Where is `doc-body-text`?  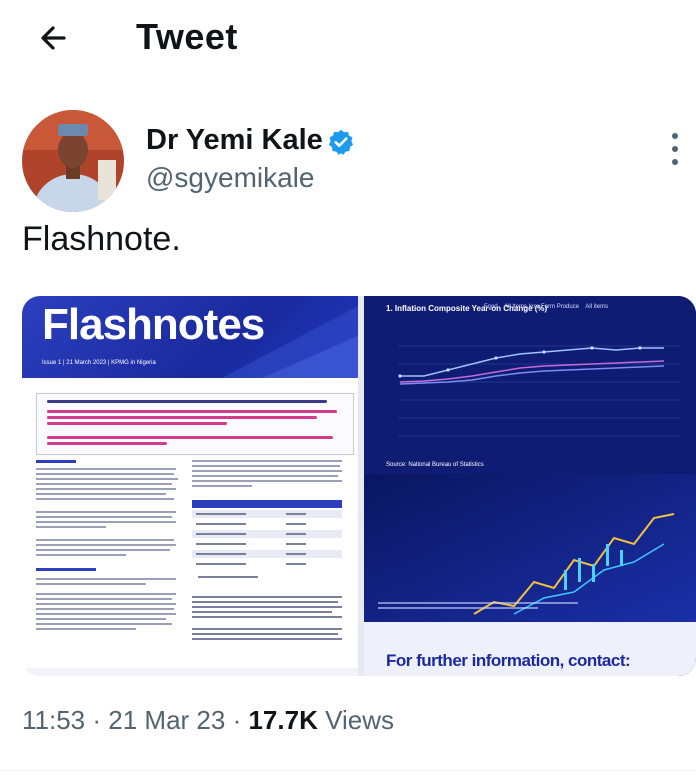 doc-body-text is located at coordinates (190, 568).